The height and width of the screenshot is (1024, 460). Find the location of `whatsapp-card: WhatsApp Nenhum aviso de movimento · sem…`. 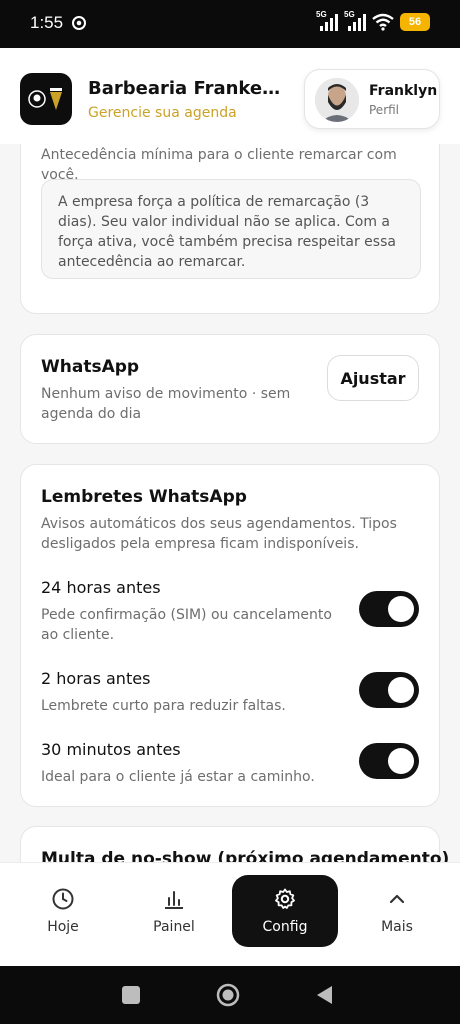

whatsapp-card: WhatsApp Nenhum aviso de movimento · sem… is located at coordinates (230, 389).